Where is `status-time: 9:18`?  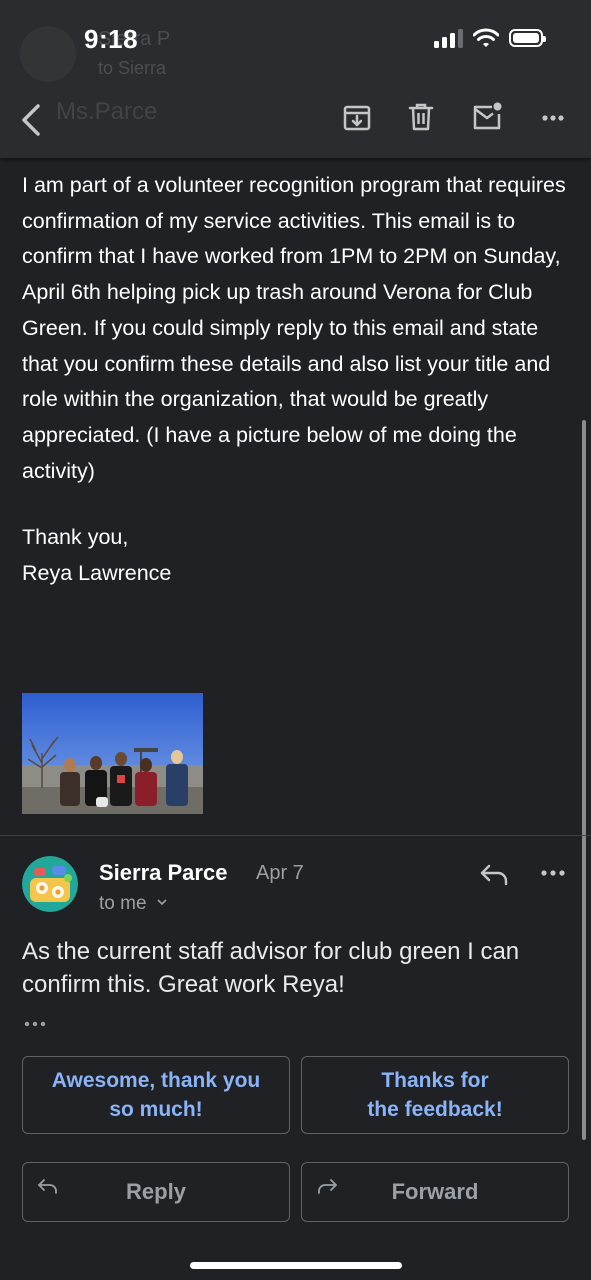 status-time: 9:18 is located at coordinates (111, 39).